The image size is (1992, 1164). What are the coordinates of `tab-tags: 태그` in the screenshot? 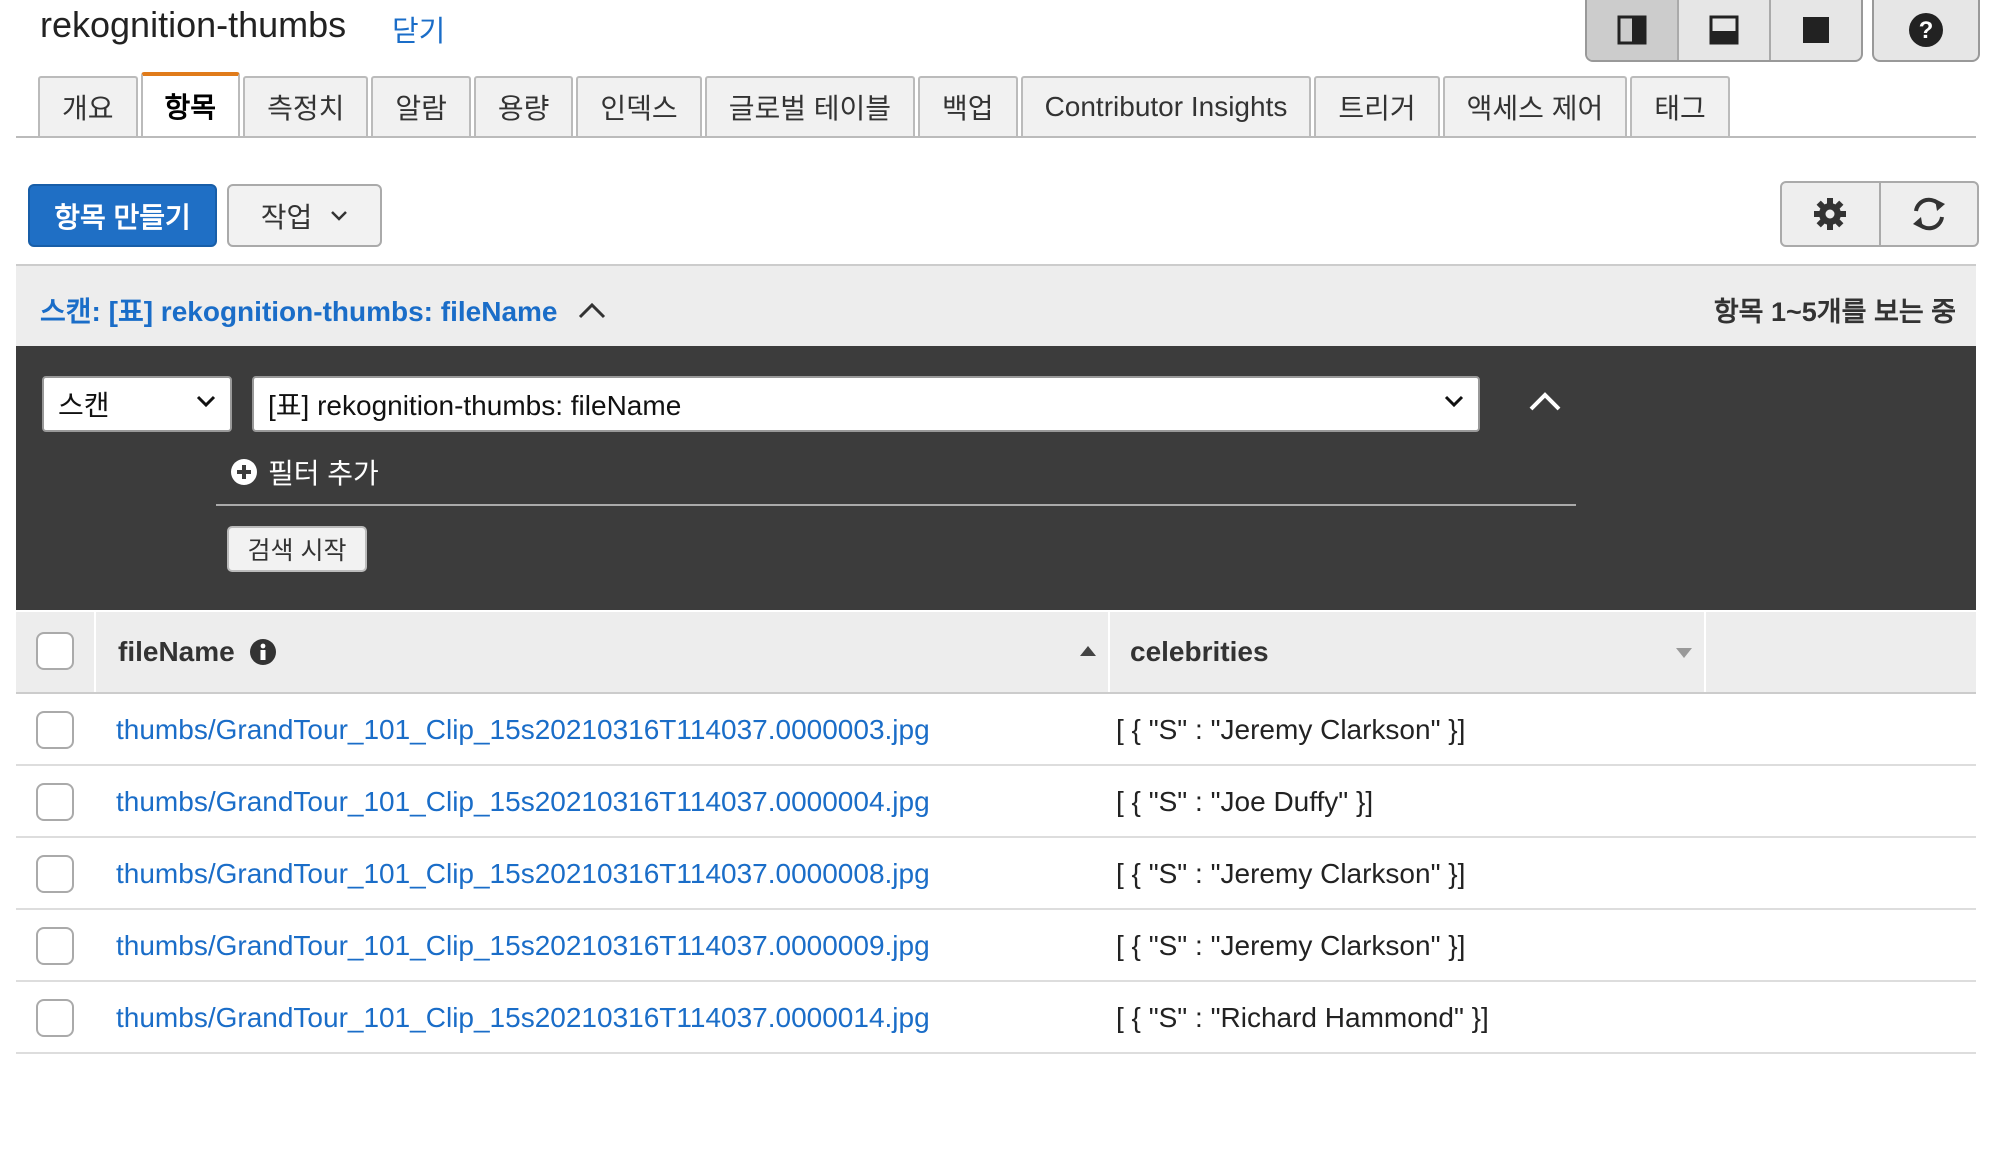 It's located at (1680, 106).